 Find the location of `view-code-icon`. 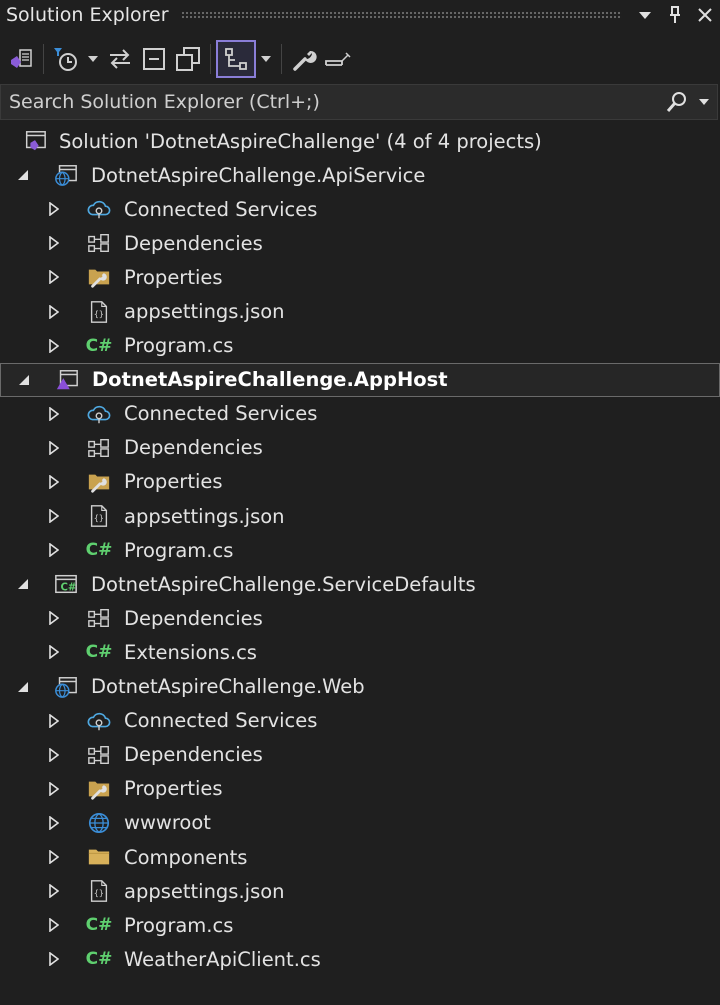

view-code-icon is located at coordinates (338, 59).